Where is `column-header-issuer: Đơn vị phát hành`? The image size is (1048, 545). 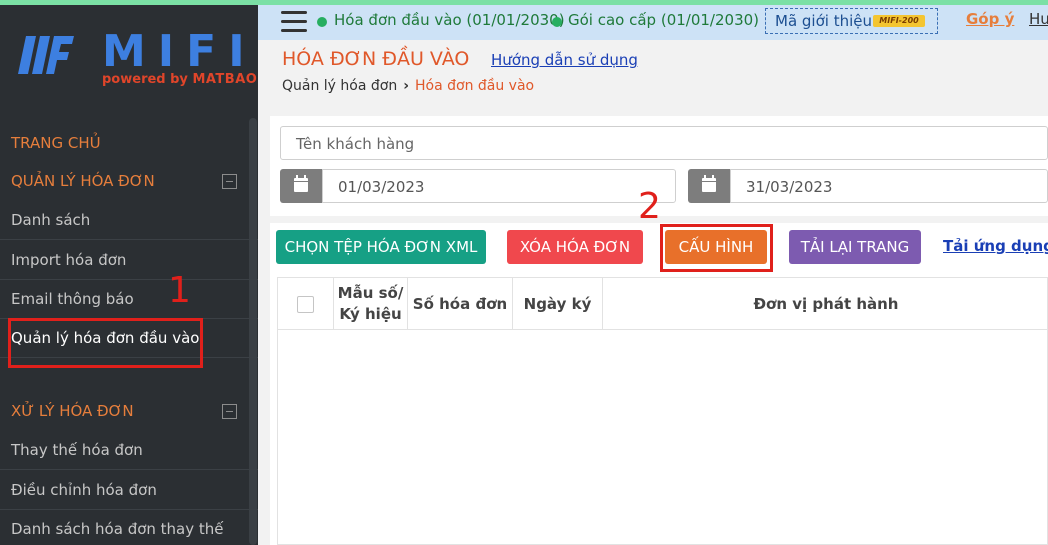 column-header-issuer: Đơn vị phát hành is located at coordinates (825, 304).